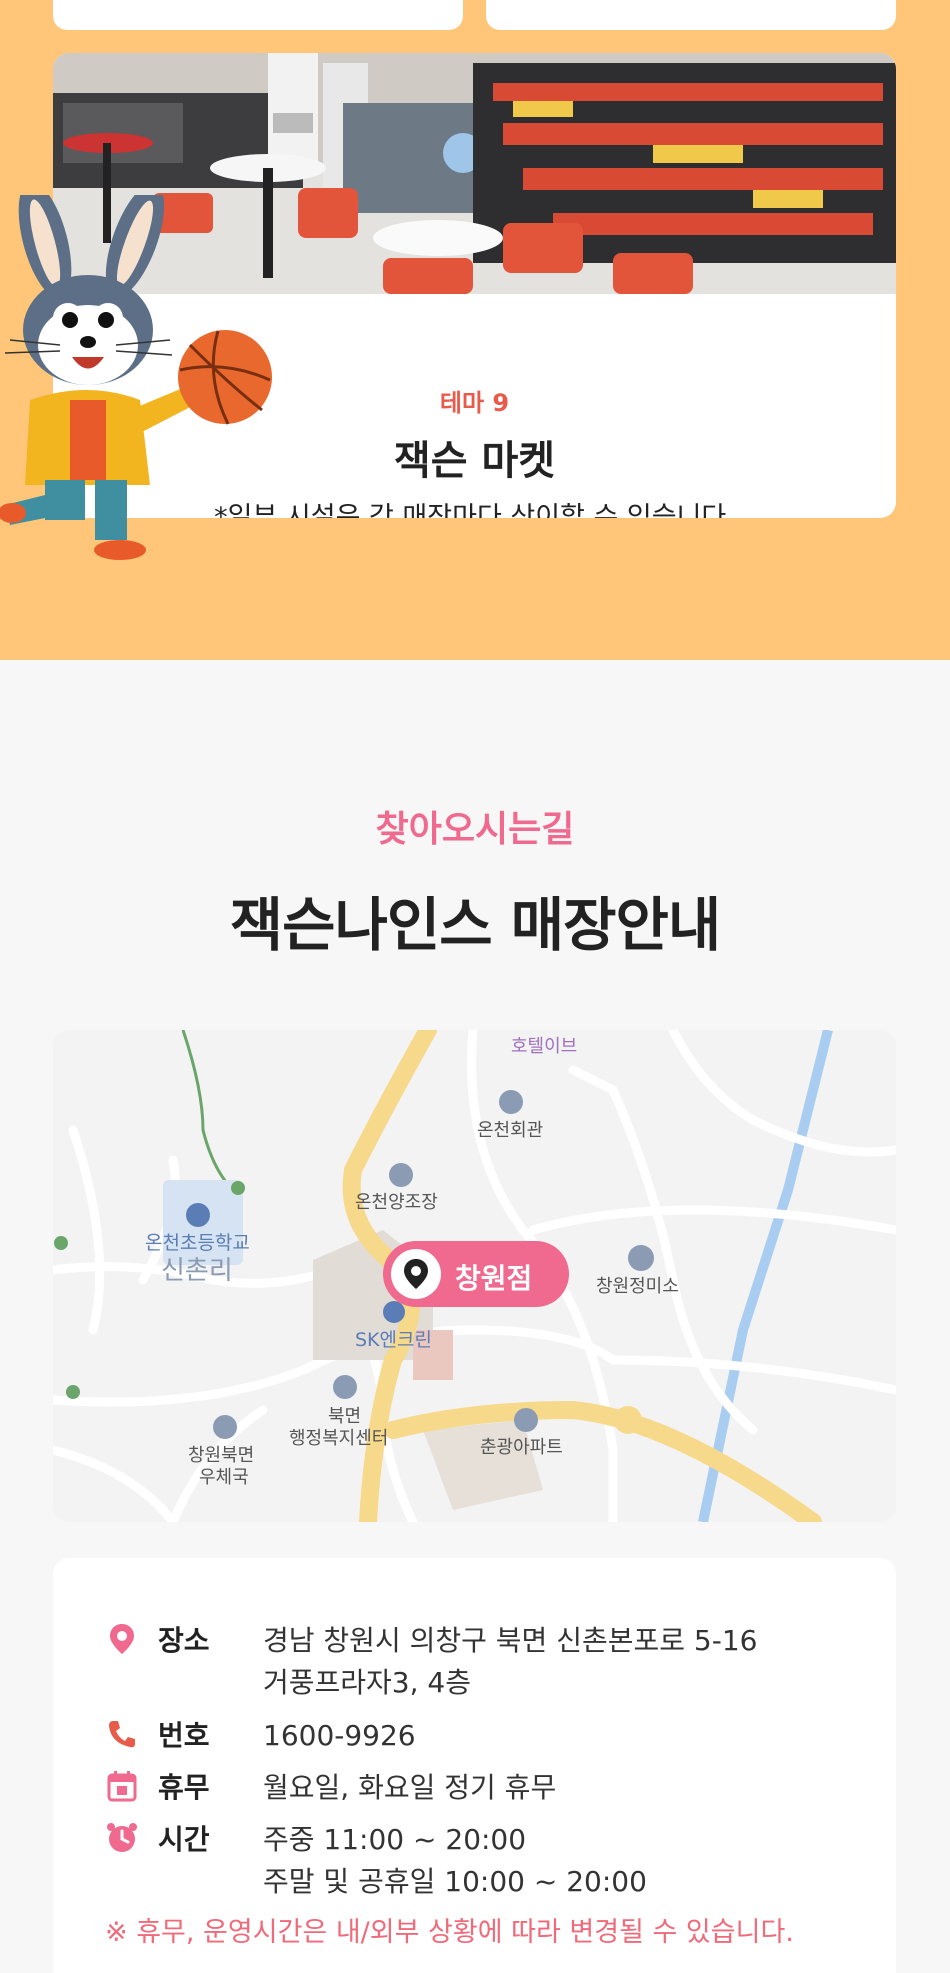 This screenshot has height=1973, width=950. What do you see at coordinates (475, 829) in the screenshot?
I see `directions-subtitle: 찾아오시는길` at bounding box center [475, 829].